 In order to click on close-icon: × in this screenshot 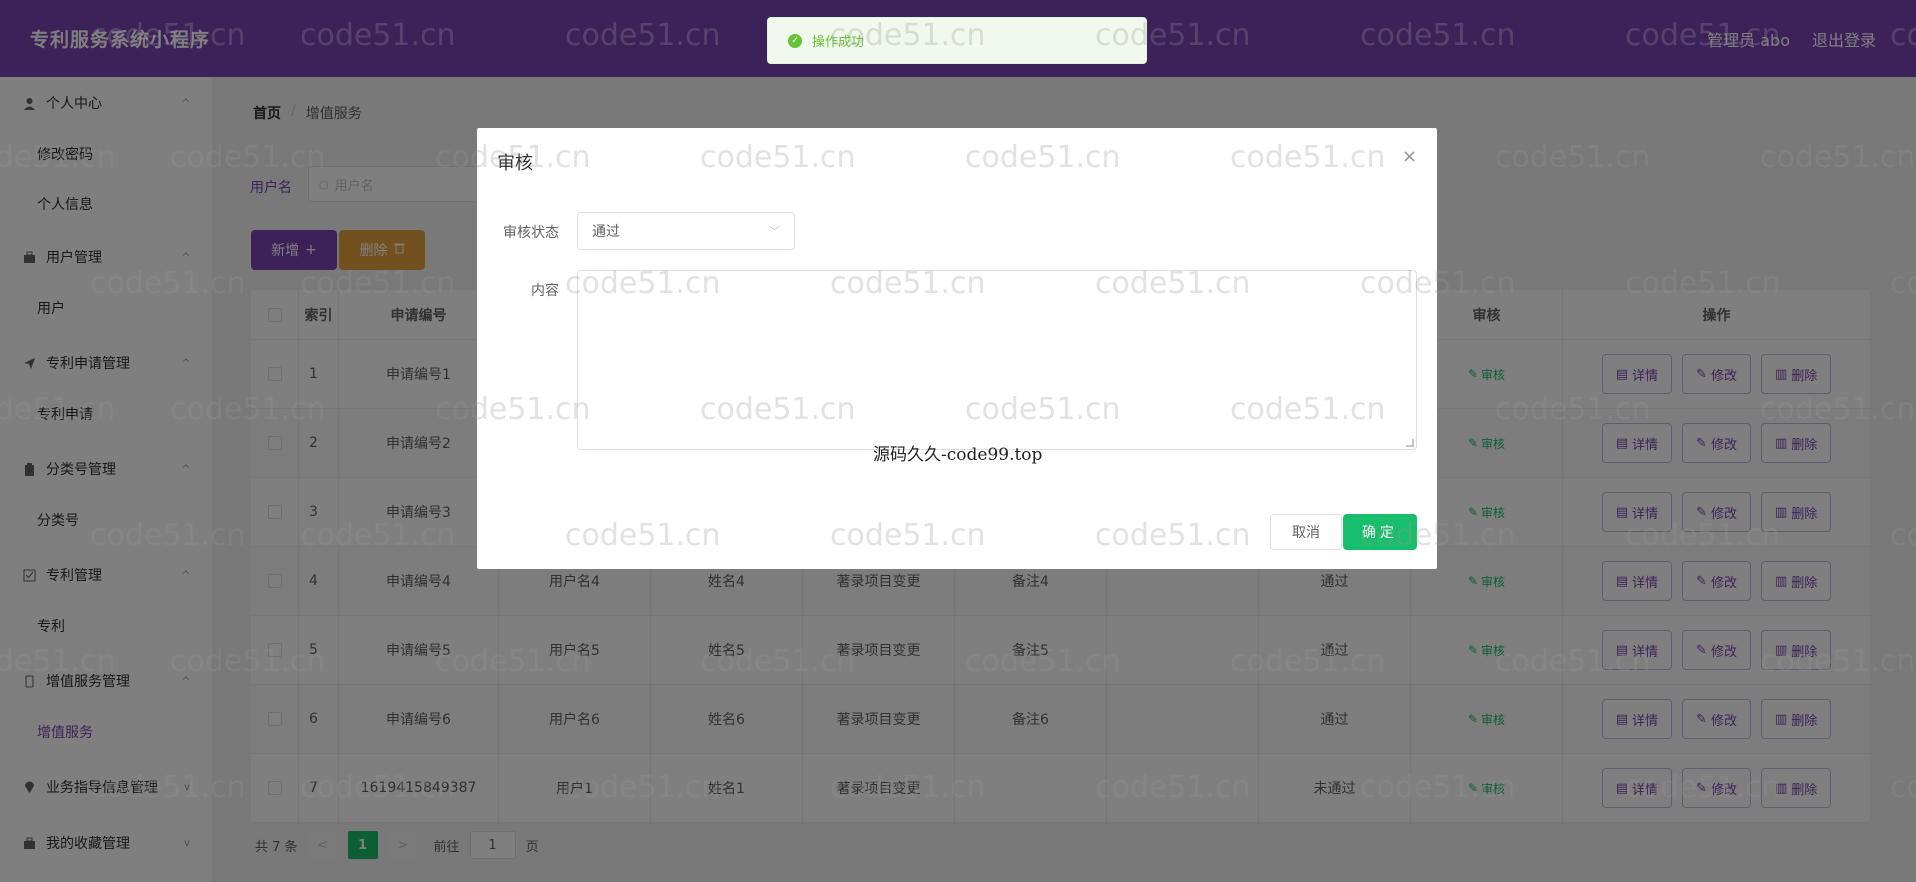, I will do `click(1409, 156)`.